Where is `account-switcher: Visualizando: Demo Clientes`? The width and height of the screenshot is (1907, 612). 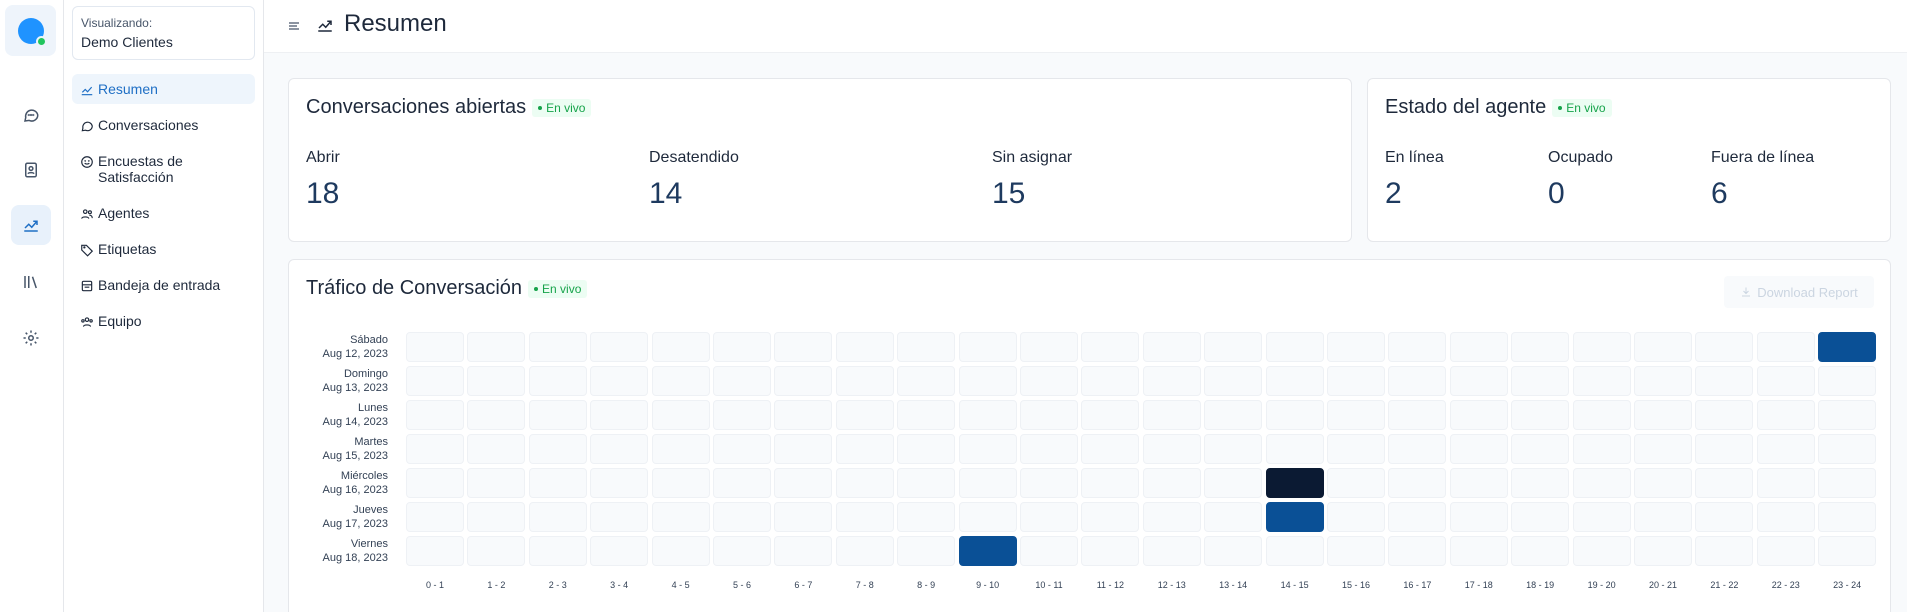 account-switcher: Visualizando: Demo Clientes is located at coordinates (163, 33).